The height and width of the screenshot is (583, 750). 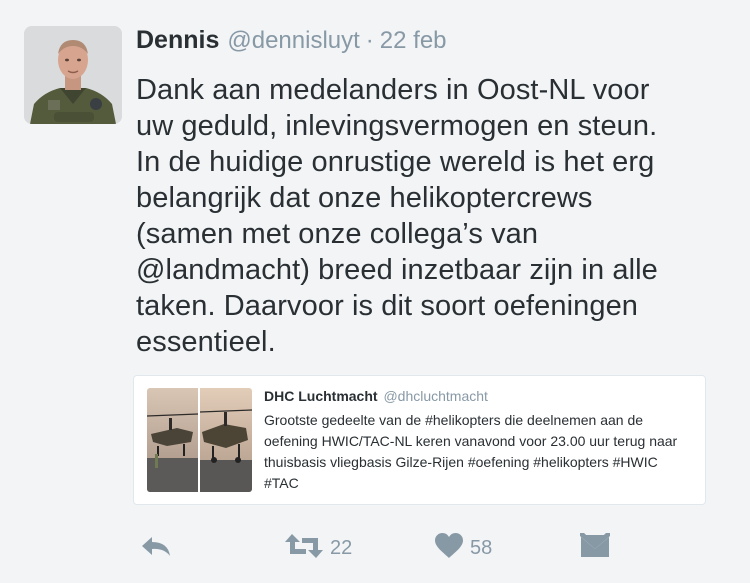 I want to click on author-handle: @dennisluyt, so click(x=293, y=41).